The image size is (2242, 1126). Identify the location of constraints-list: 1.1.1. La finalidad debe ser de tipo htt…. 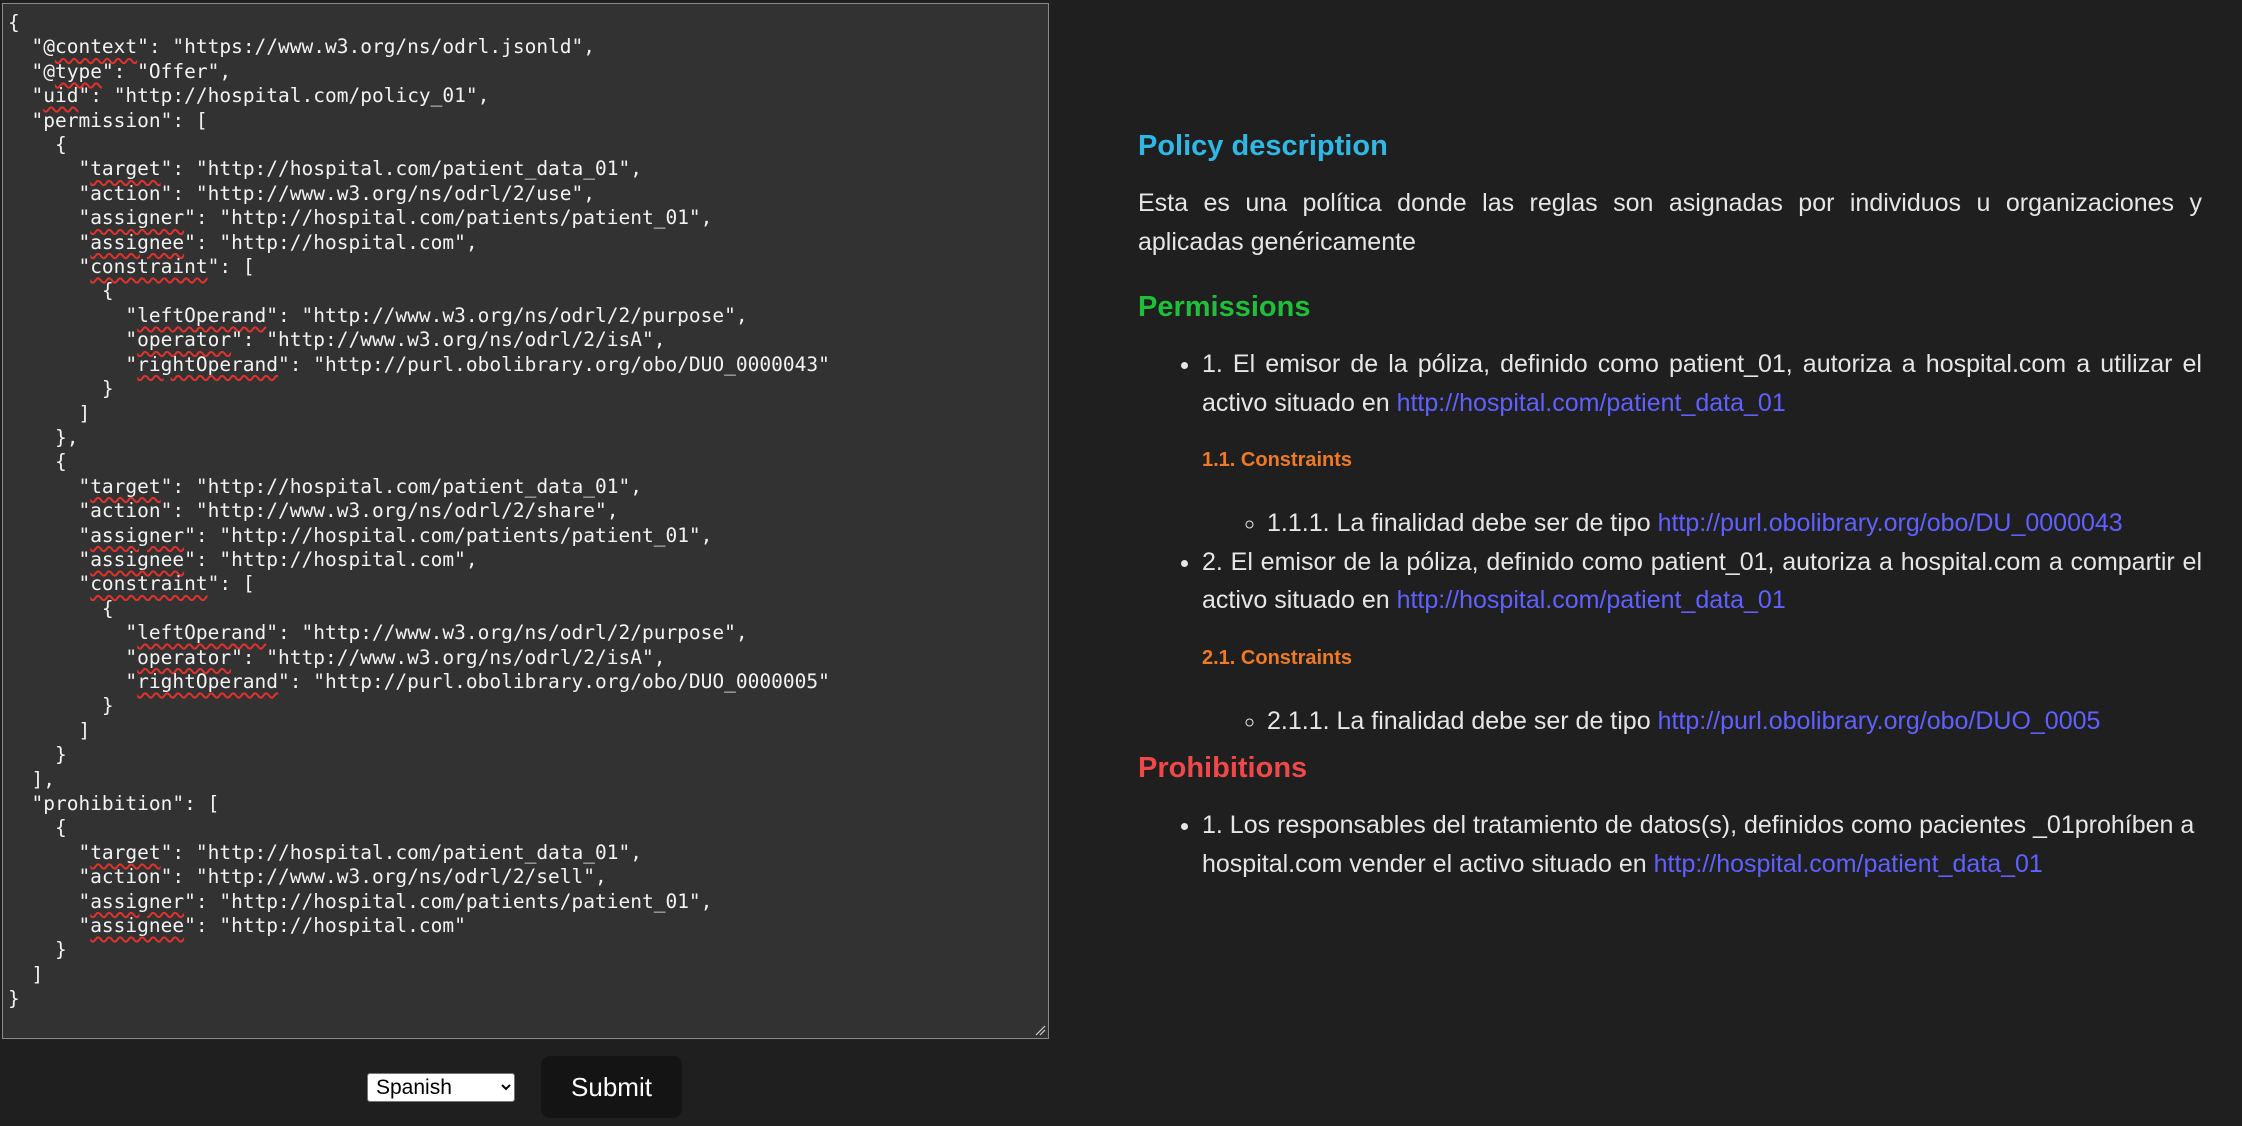
(1702, 523).